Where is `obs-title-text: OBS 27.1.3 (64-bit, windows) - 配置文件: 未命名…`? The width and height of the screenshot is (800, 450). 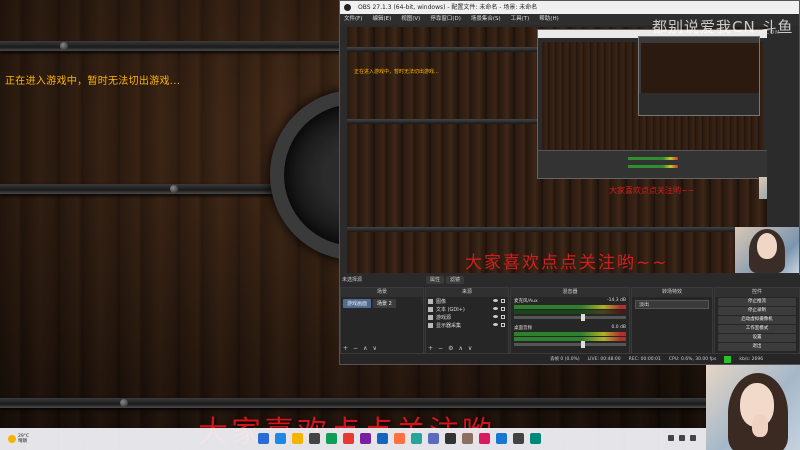 obs-title-text: OBS 27.1.3 (64-bit, windows) - 配置文件: 未命名… is located at coordinates (448, 7).